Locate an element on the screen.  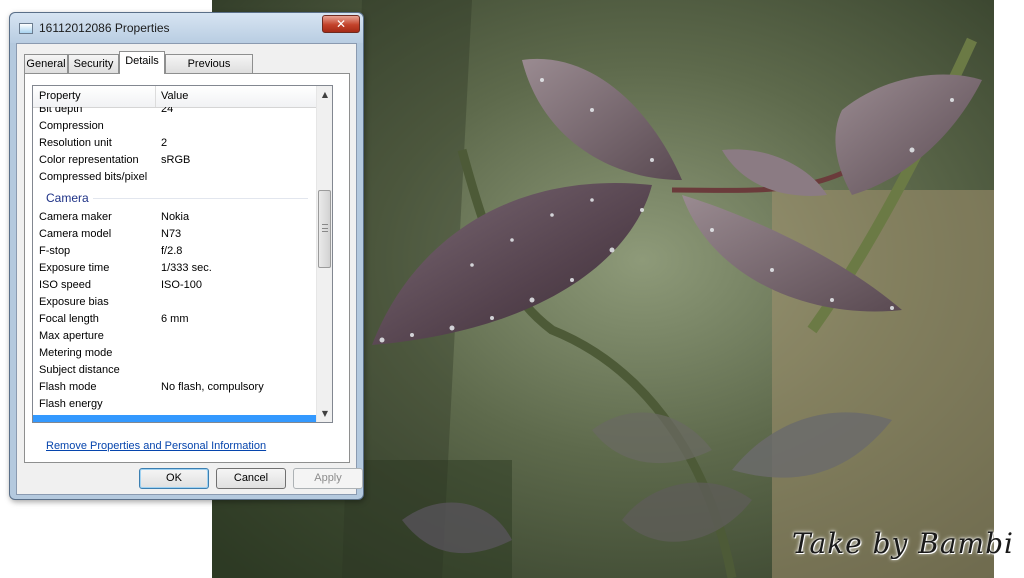
property-value: 2 is located at coordinates (164, 143).